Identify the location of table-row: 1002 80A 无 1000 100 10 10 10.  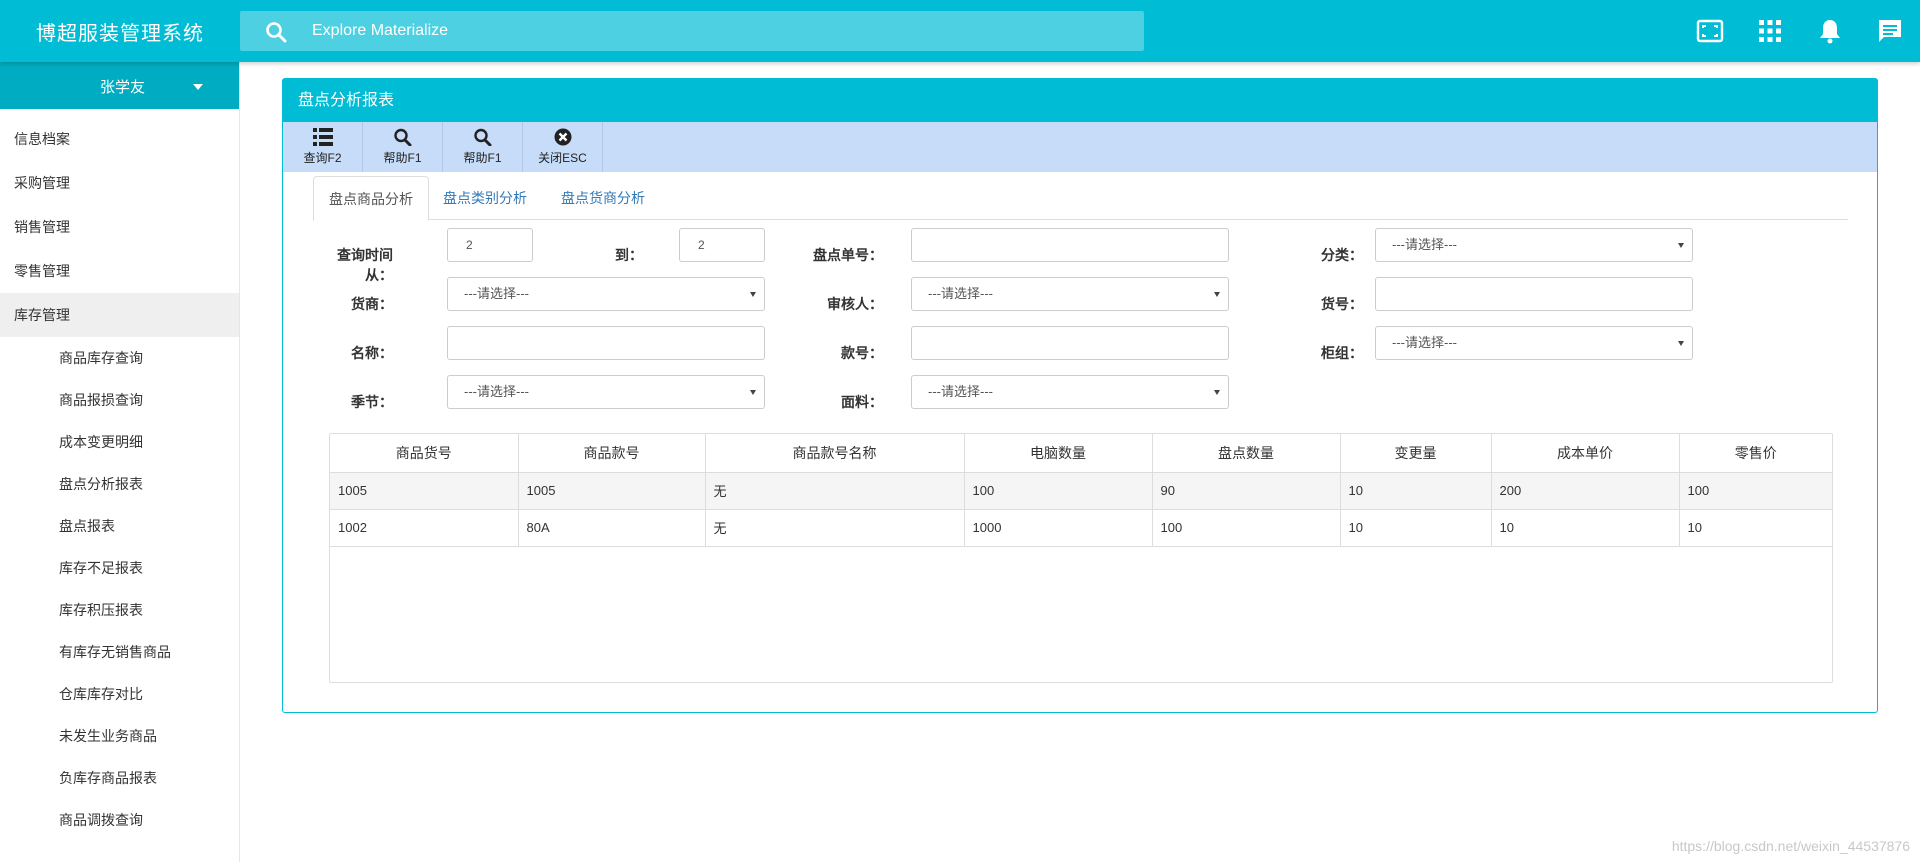
(1081, 528).